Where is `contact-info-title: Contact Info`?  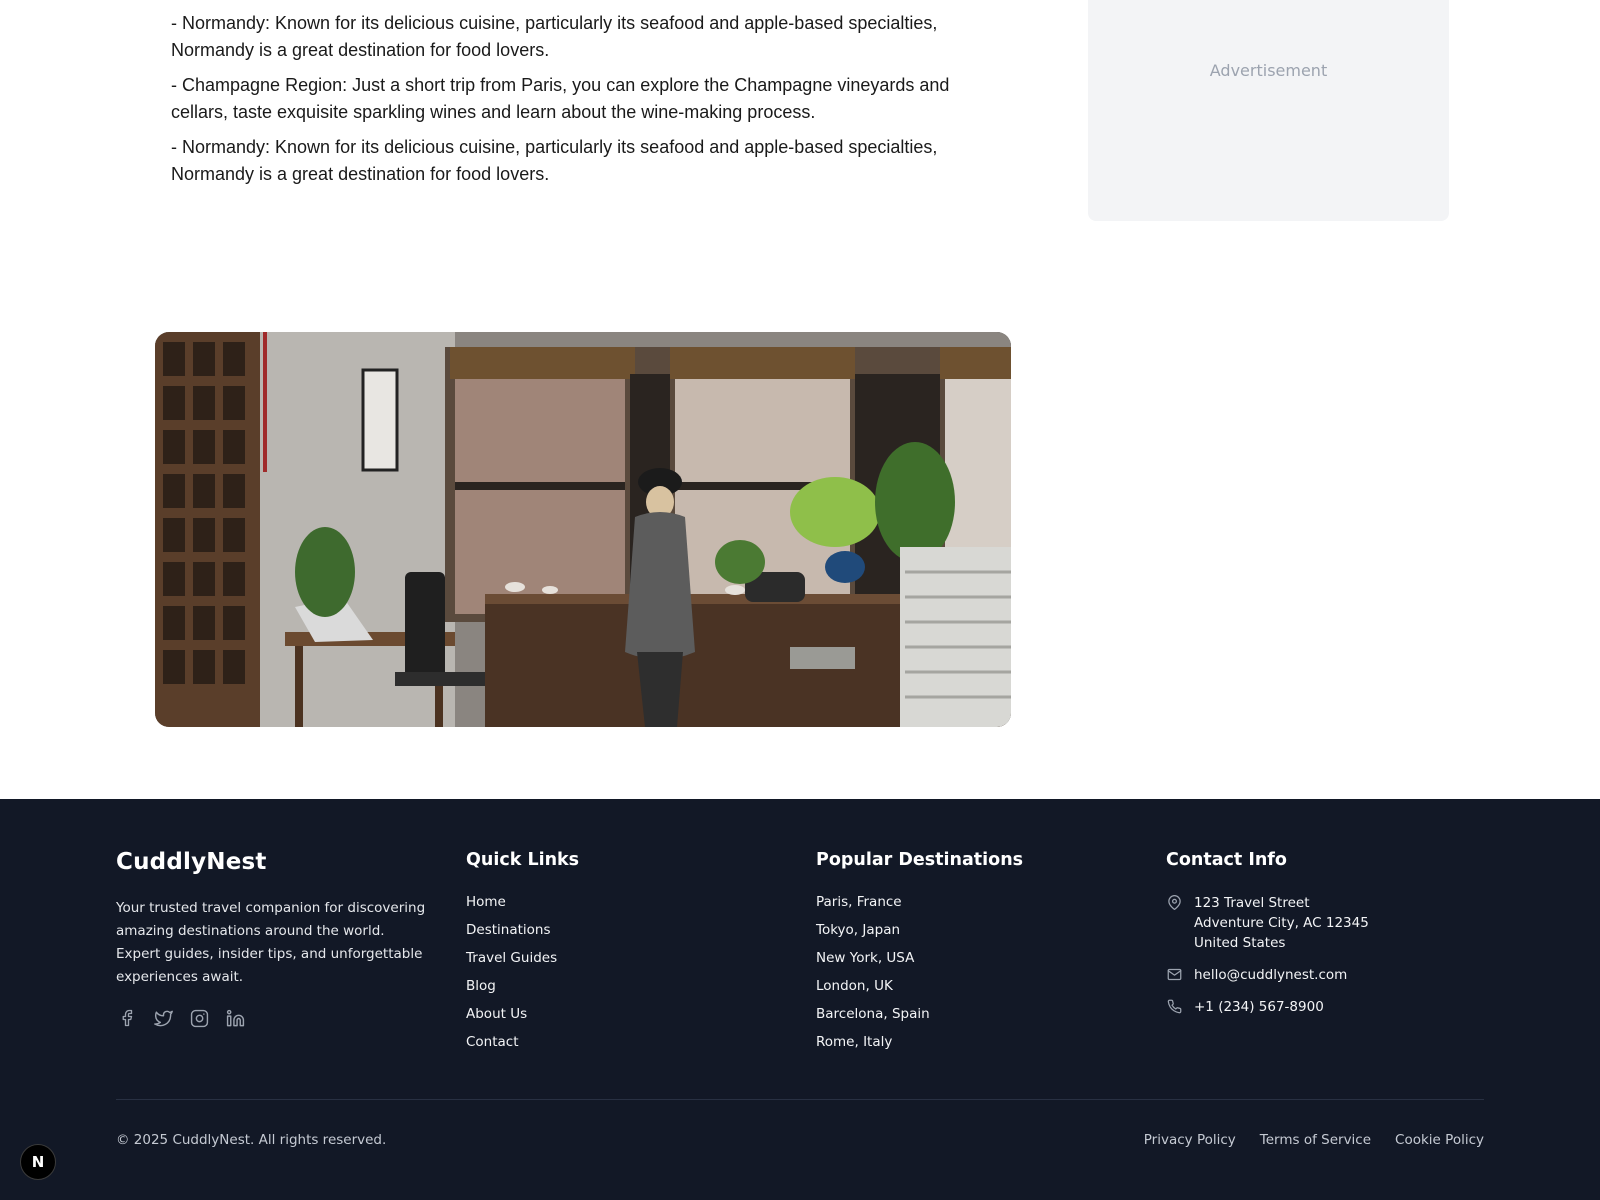 contact-info-title: Contact Info is located at coordinates (1226, 860).